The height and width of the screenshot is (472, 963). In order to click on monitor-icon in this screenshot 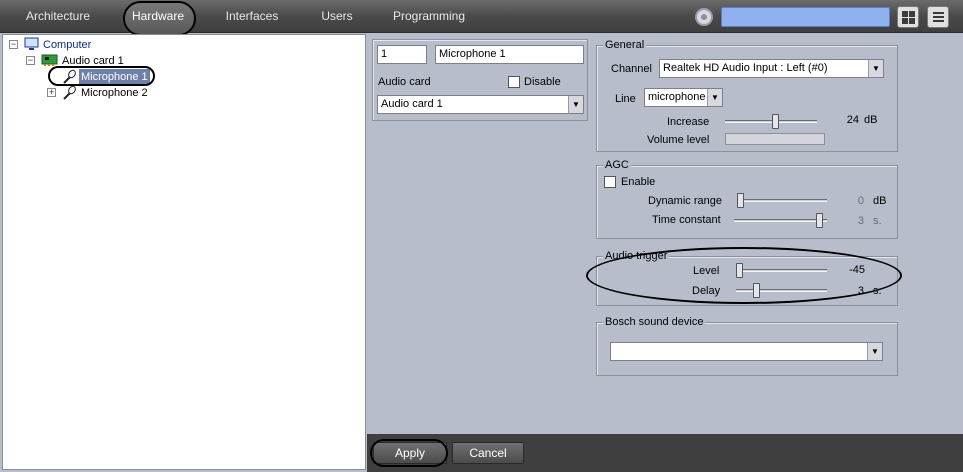, I will do `click(31, 43)`.